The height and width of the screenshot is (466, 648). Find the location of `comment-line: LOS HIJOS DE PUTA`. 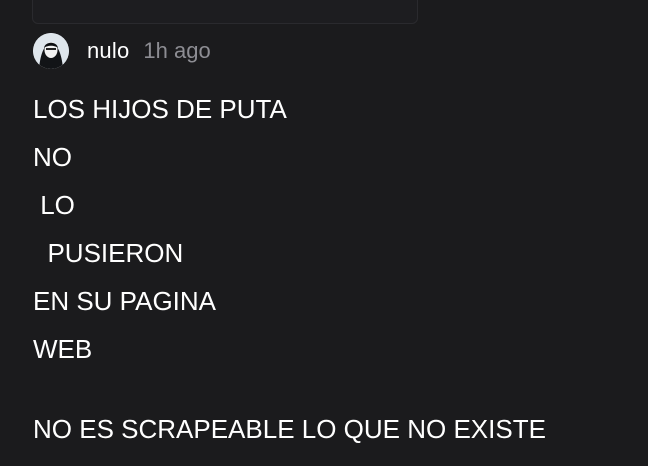

comment-line: LOS HIJOS DE PUTA is located at coordinates (160, 109).